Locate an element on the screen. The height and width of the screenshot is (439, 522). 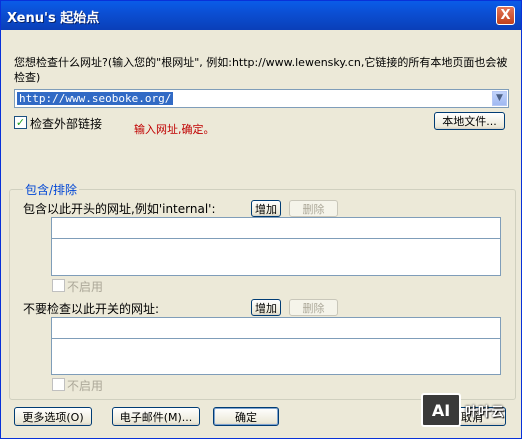
watermark: AI 叶叶云 is located at coordinates (471, 415).